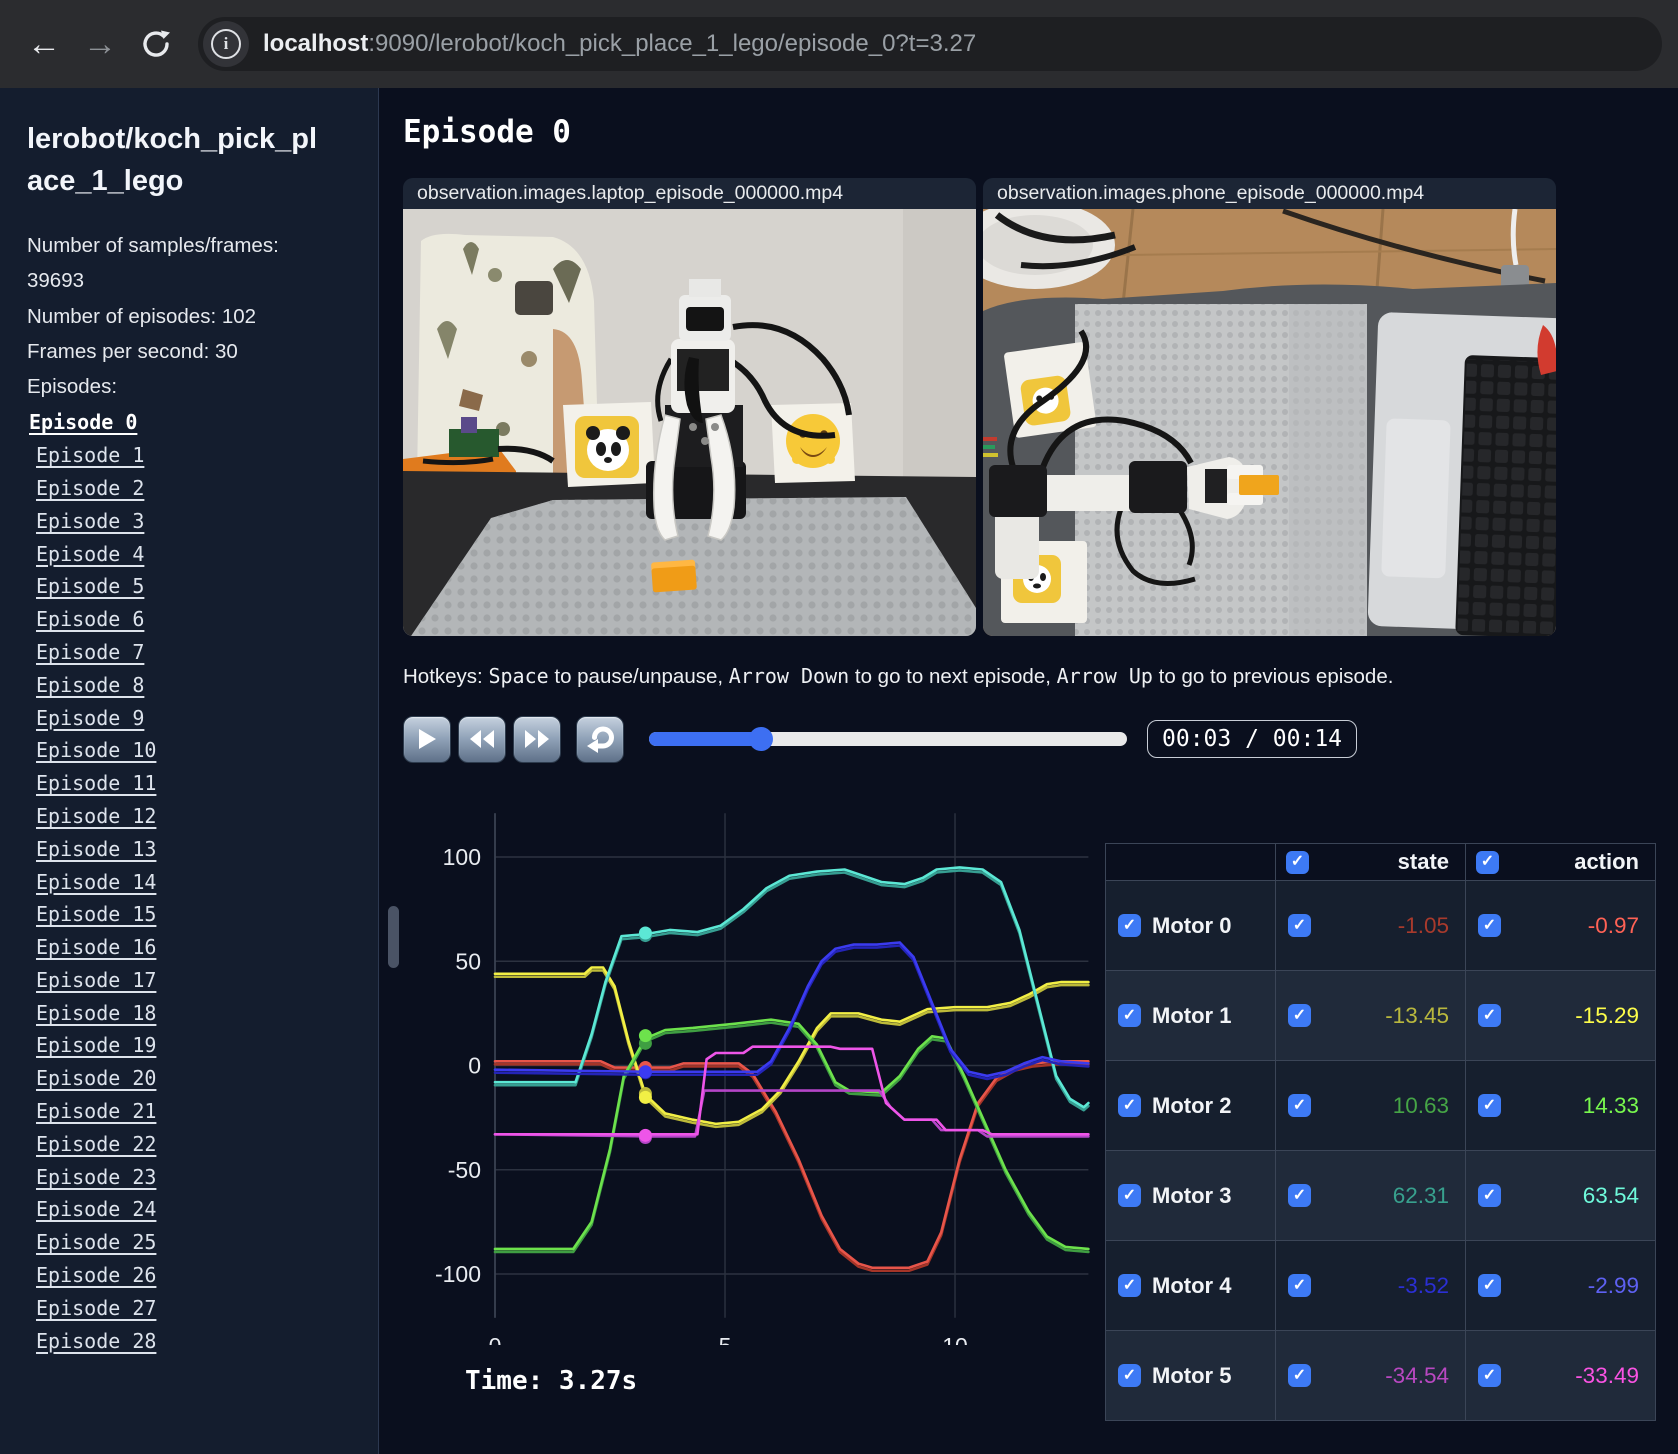  Describe the element at coordinates (689, 422) in the screenshot. I see `laptop-video` at that location.